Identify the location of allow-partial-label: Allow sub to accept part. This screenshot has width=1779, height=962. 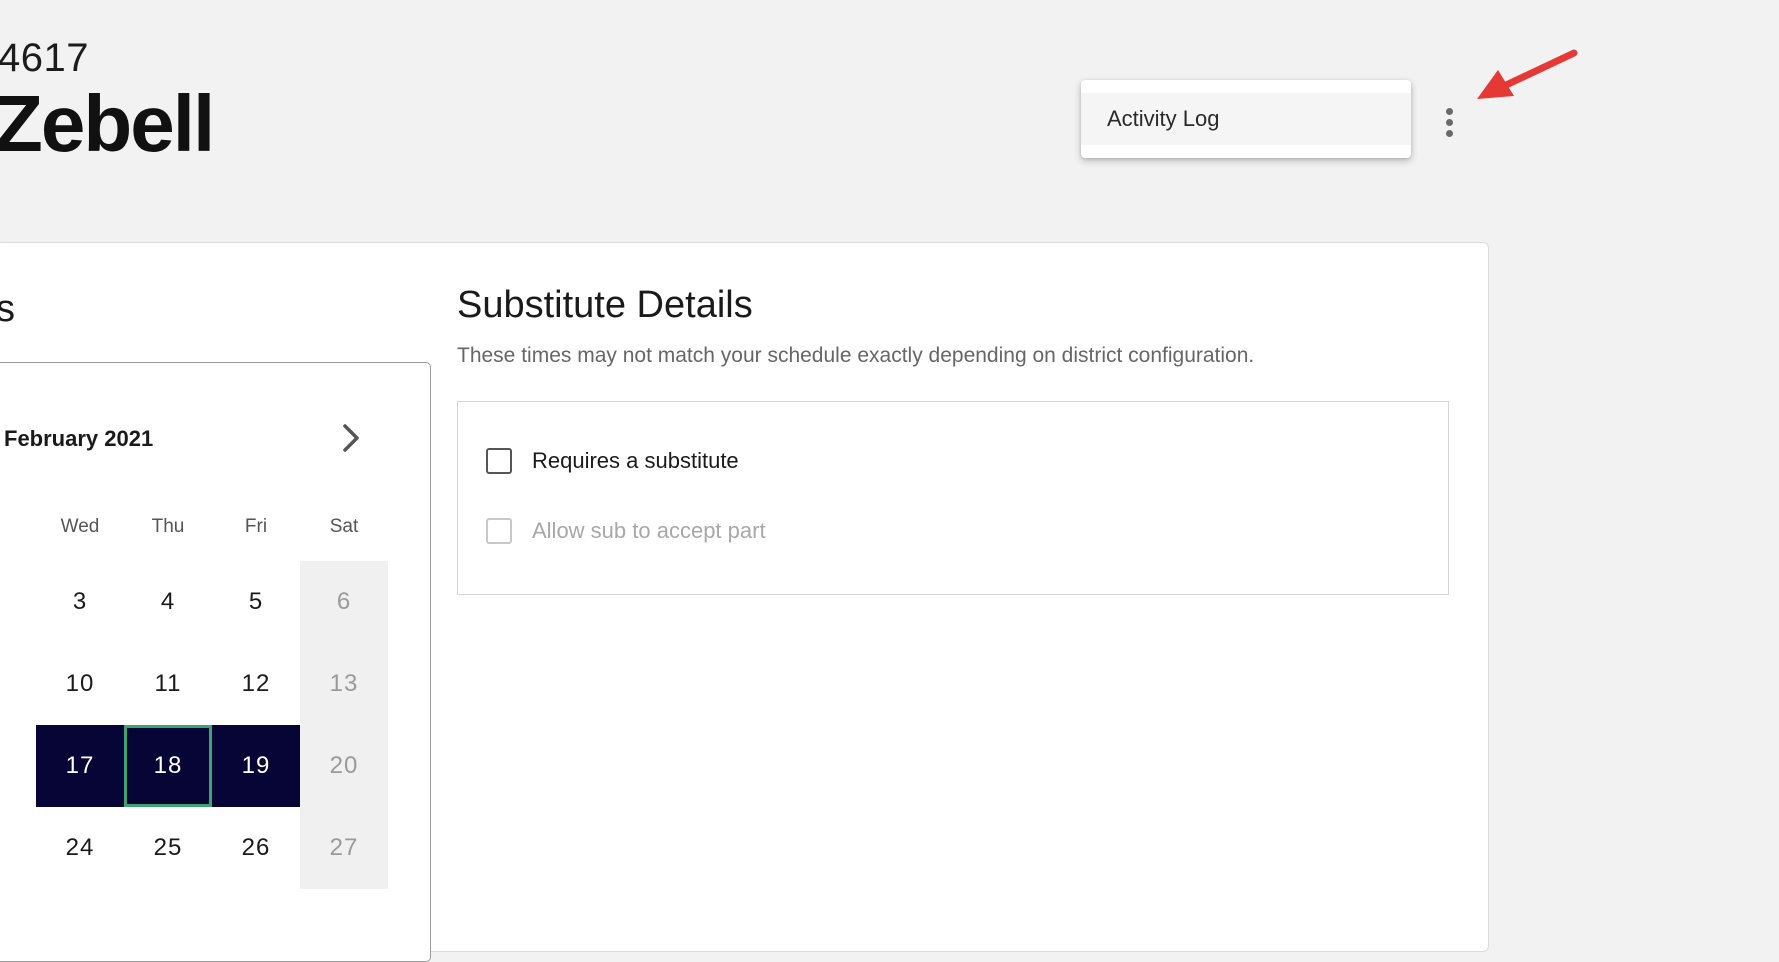
(649, 530).